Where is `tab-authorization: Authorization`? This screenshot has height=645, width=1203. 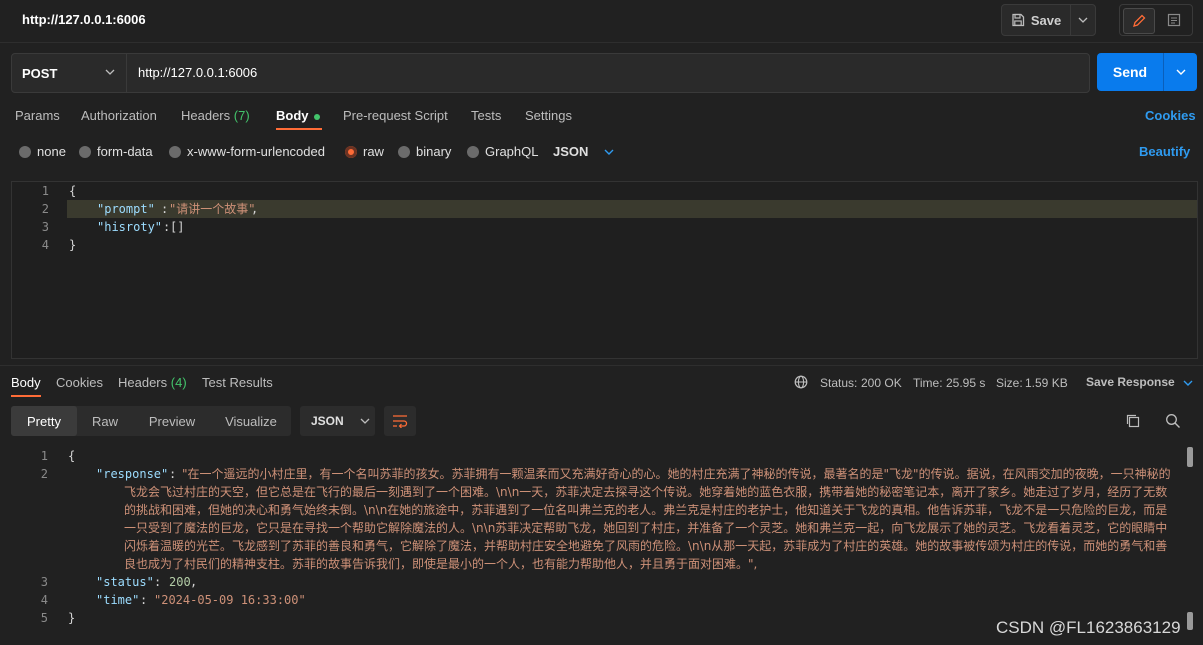 tab-authorization: Authorization is located at coordinates (119, 115).